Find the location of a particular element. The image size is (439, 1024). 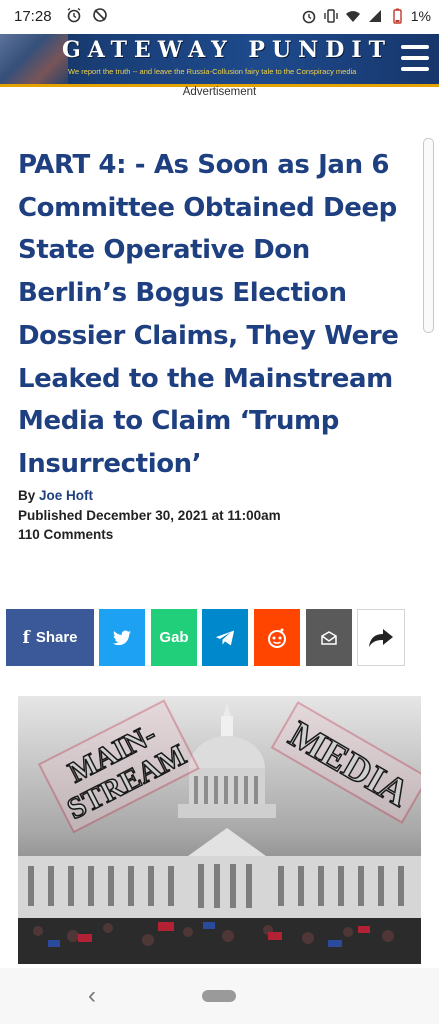

advertisement-label: Advertisement is located at coordinates (219, 92).